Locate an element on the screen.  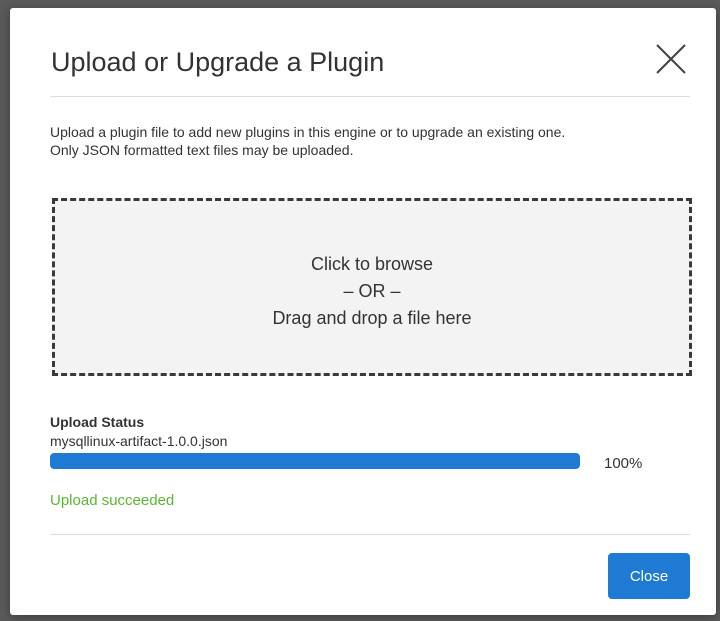
upload-result-message: Upload succeeded is located at coordinates (112, 500).